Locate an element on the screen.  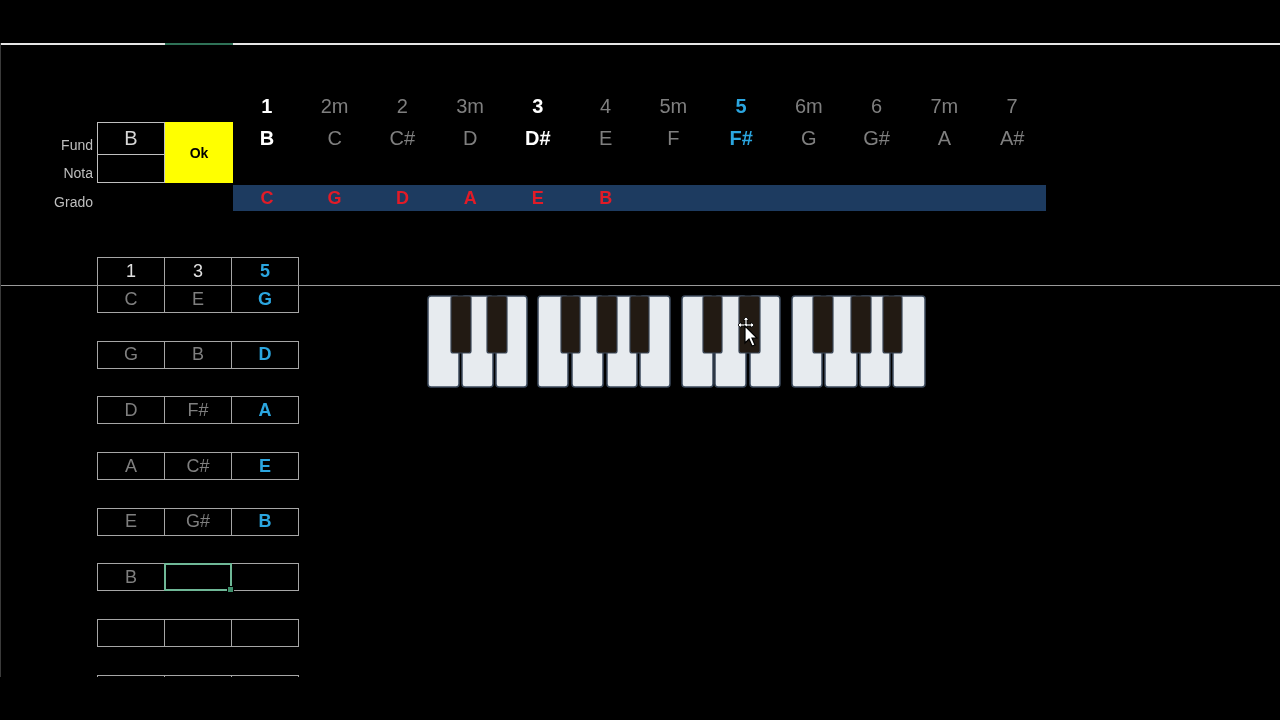
degree-label: 4 is located at coordinates (606, 106).